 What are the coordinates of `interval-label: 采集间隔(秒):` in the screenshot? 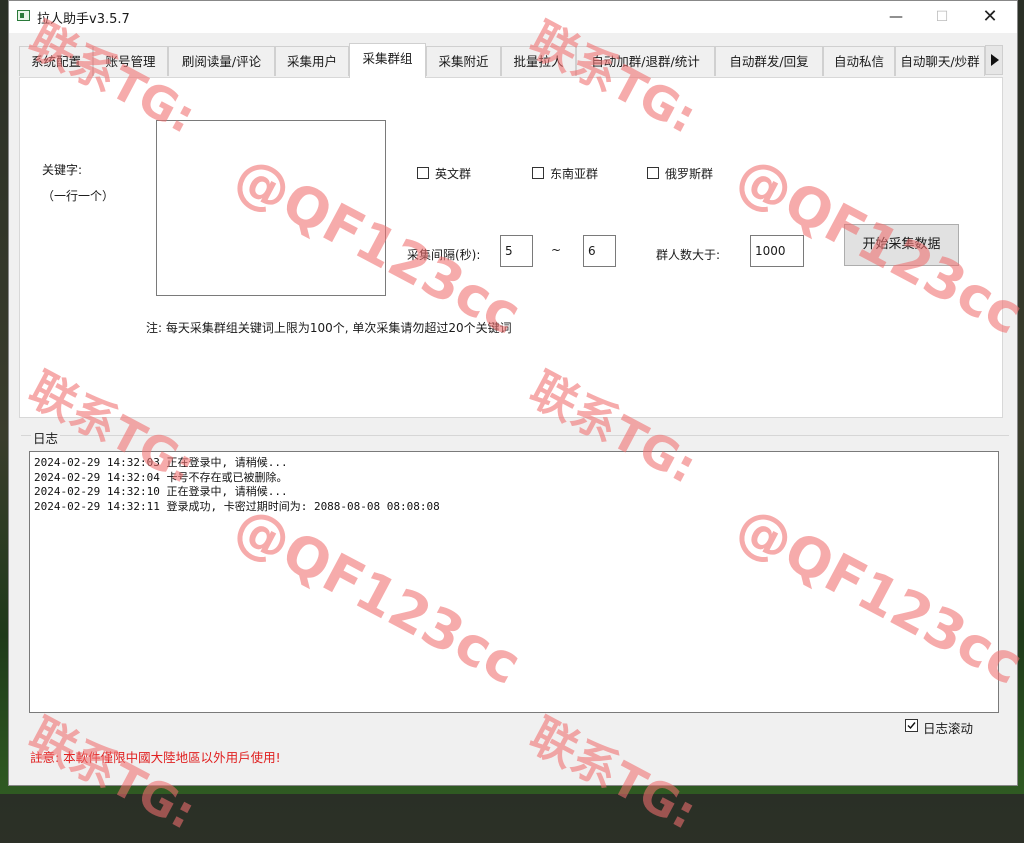 It's located at (444, 255).